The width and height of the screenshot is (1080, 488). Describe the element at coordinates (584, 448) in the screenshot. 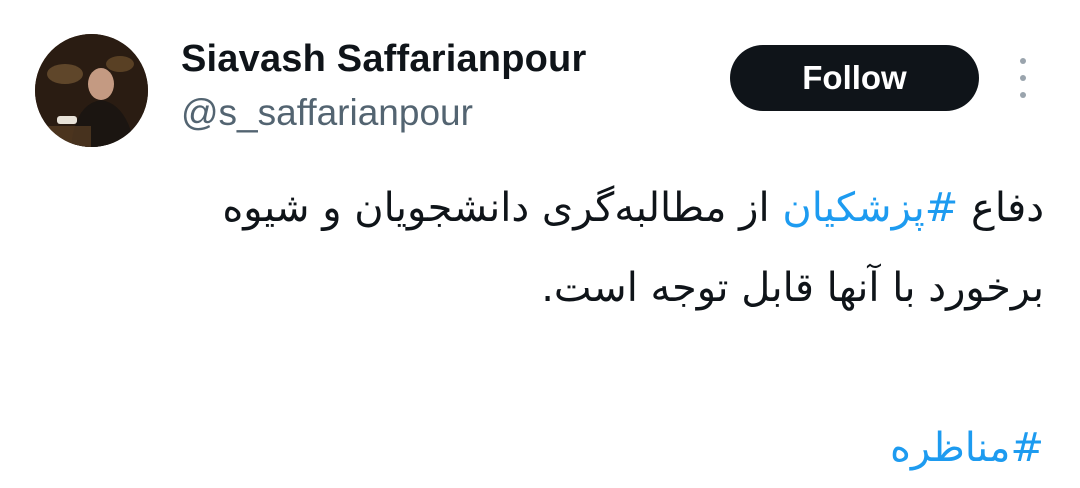

I see `tweet-line-3: #مناظره` at that location.